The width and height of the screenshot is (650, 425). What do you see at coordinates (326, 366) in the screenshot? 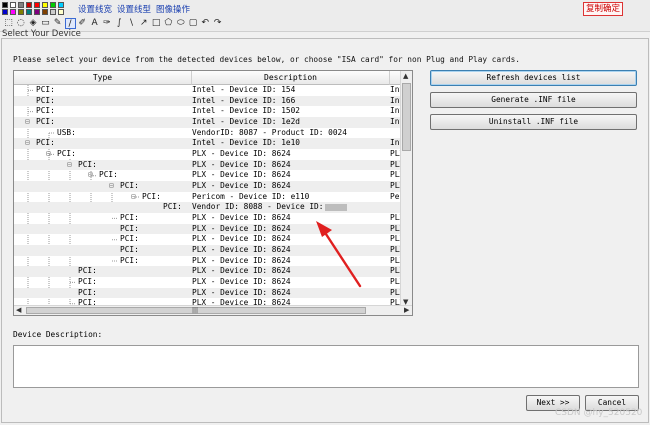
I see `device-description-box` at bounding box center [326, 366].